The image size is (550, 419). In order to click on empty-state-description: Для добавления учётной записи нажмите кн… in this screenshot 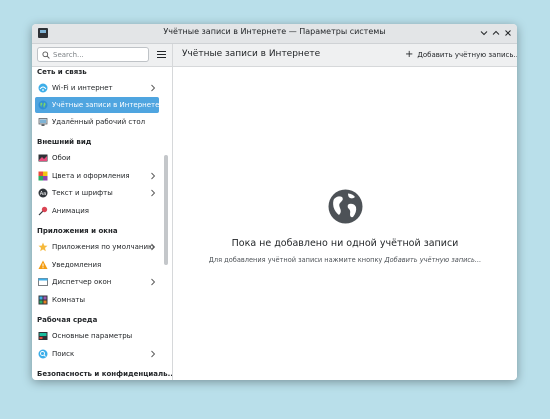, I will do `click(345, 260)`.